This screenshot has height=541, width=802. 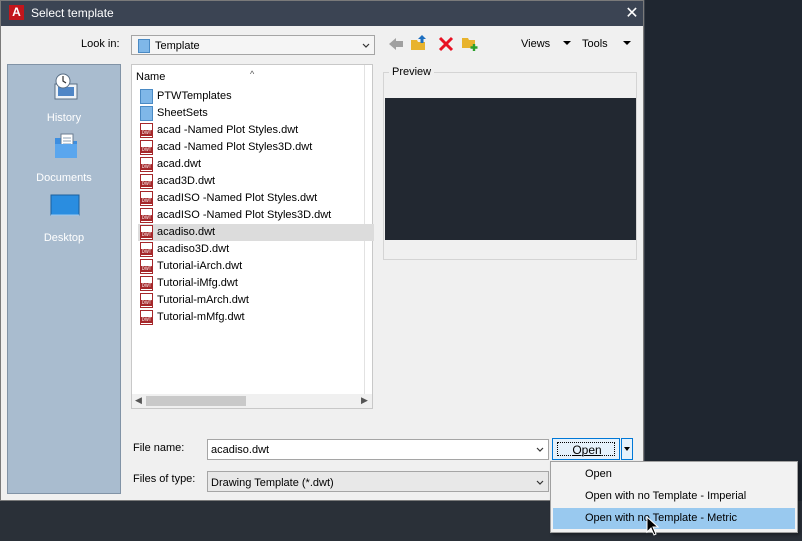 What do you see at coordinates (378, 449) in the screenshot?
I see `file-name-input: acadiso.dwt` at bounding box center [378, 449].